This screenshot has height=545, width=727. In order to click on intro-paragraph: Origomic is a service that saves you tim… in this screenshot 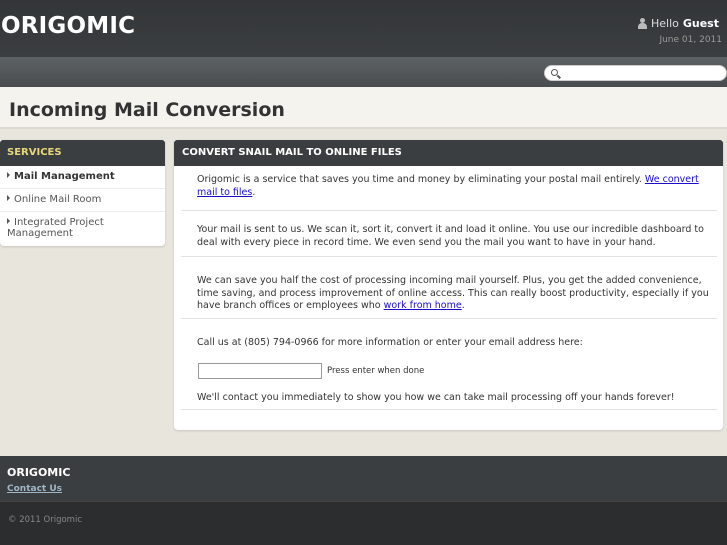, I will do `click(457, 186)`.